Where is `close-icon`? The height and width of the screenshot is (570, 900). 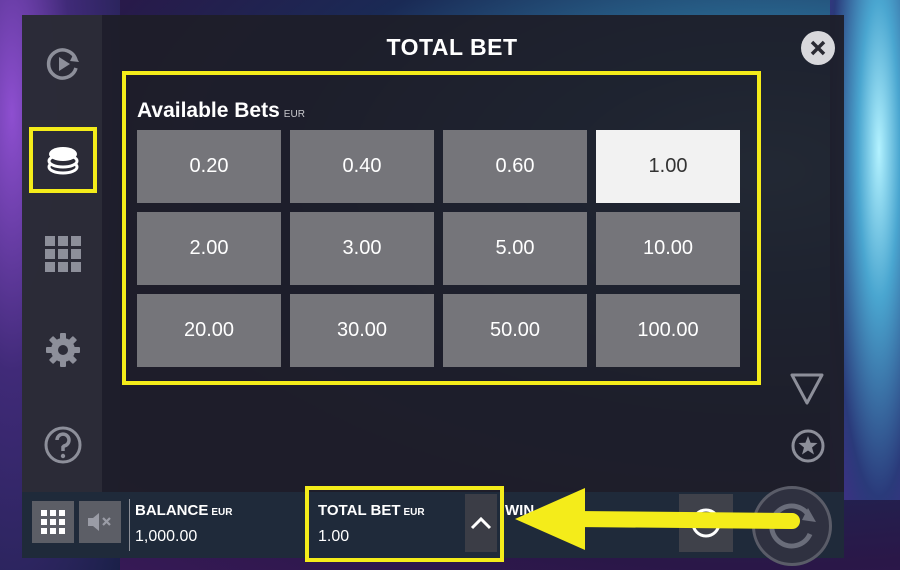
close-icon is located at coordinates (818, 48).